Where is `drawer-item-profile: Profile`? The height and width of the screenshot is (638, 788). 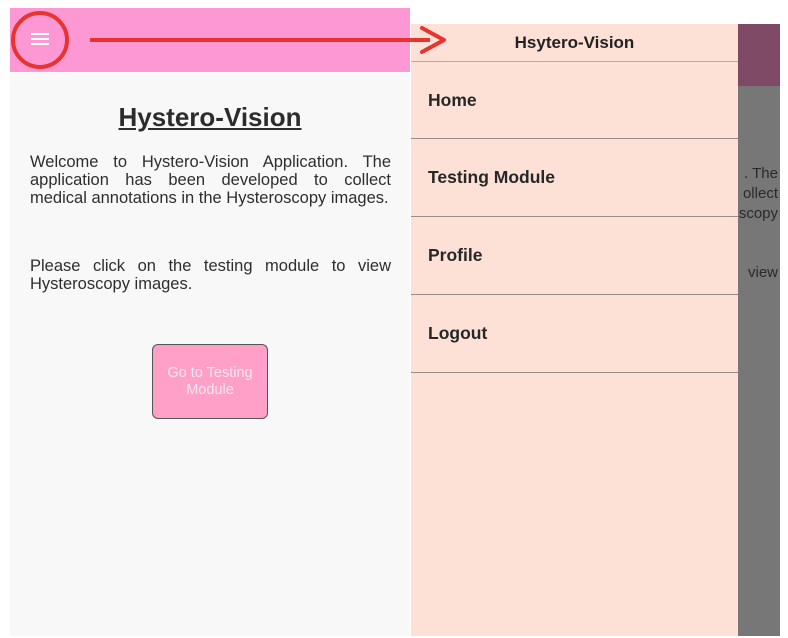 drawer-item-profile: Profile is located at coordinates (574, 256).